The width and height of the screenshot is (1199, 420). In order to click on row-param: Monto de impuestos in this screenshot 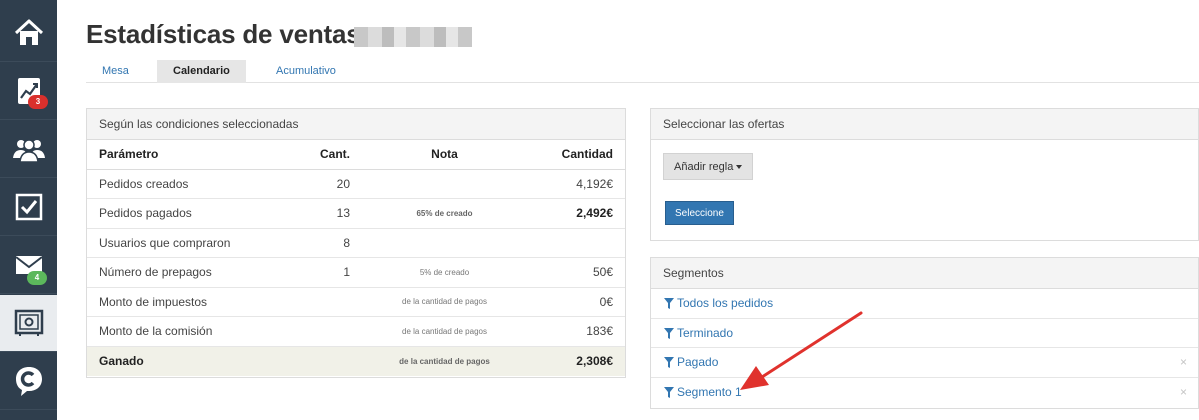, I will do `click(184, 302)`.